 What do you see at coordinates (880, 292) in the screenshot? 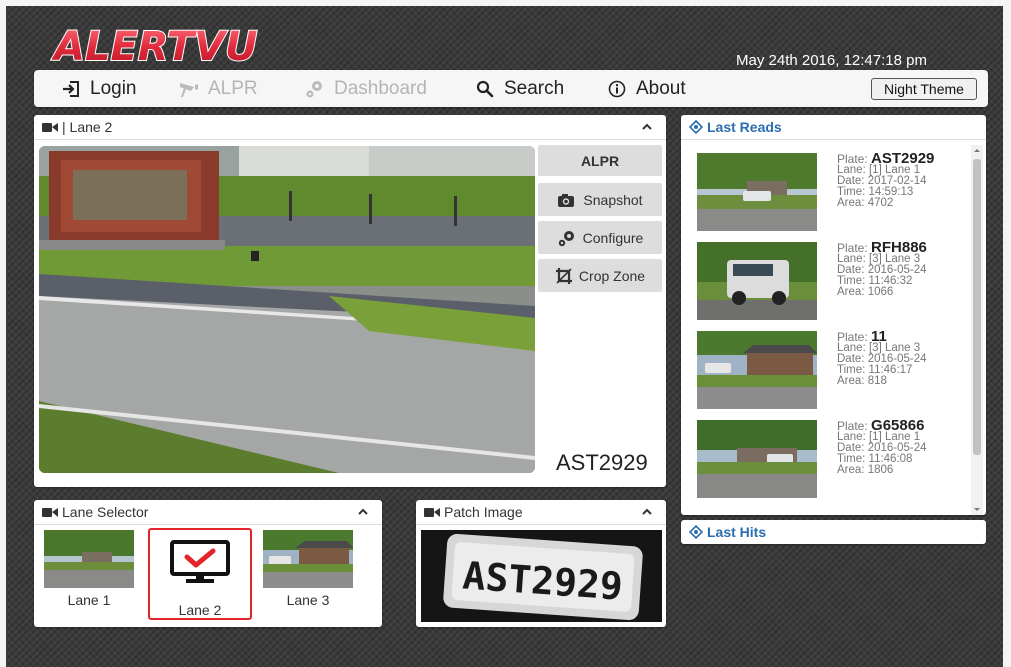
I see `read-area: 1066` at bounding box center [880, 292].